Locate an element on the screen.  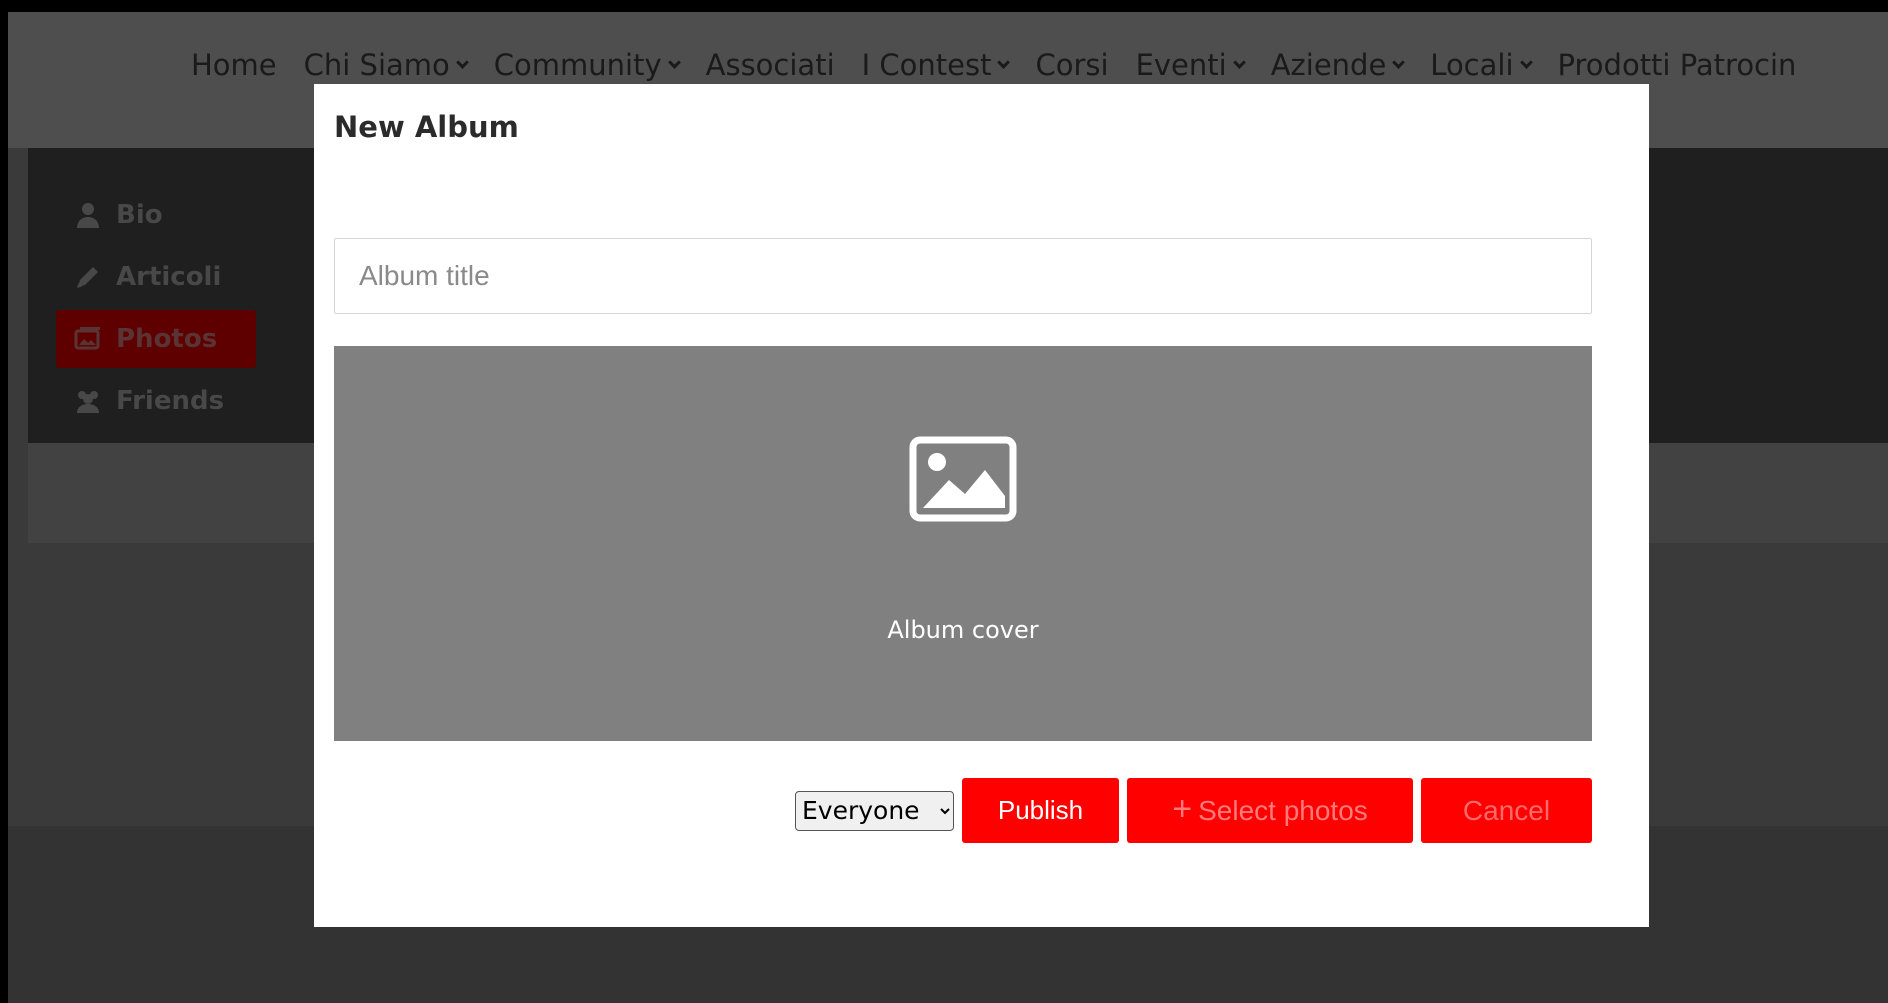
nav-item-prodotti-patrocinati: Prodotti Patrocin is located at coordinates (1677, 65).